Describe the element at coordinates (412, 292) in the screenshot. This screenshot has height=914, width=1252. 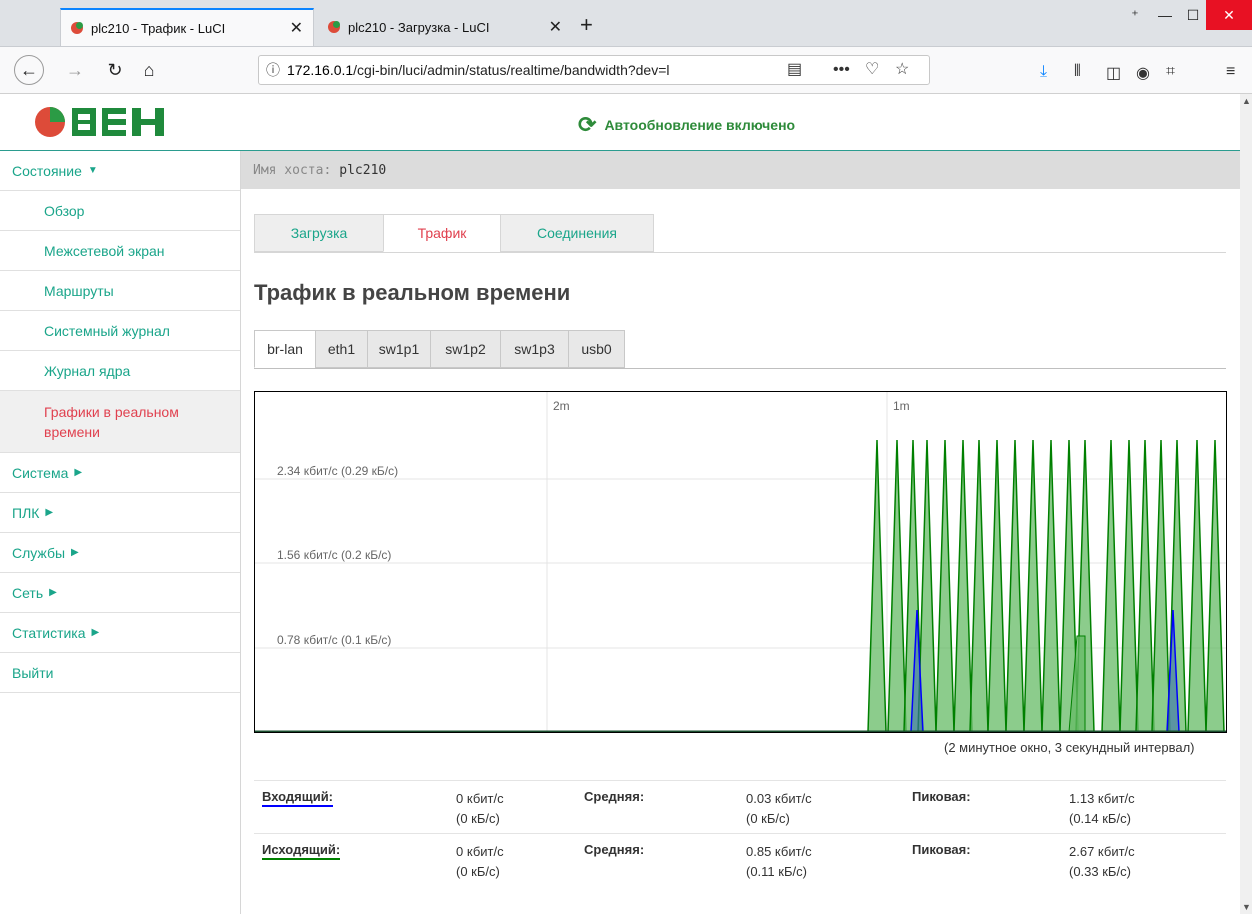
I see `page-title: Трафик в реальном времени` at that location.